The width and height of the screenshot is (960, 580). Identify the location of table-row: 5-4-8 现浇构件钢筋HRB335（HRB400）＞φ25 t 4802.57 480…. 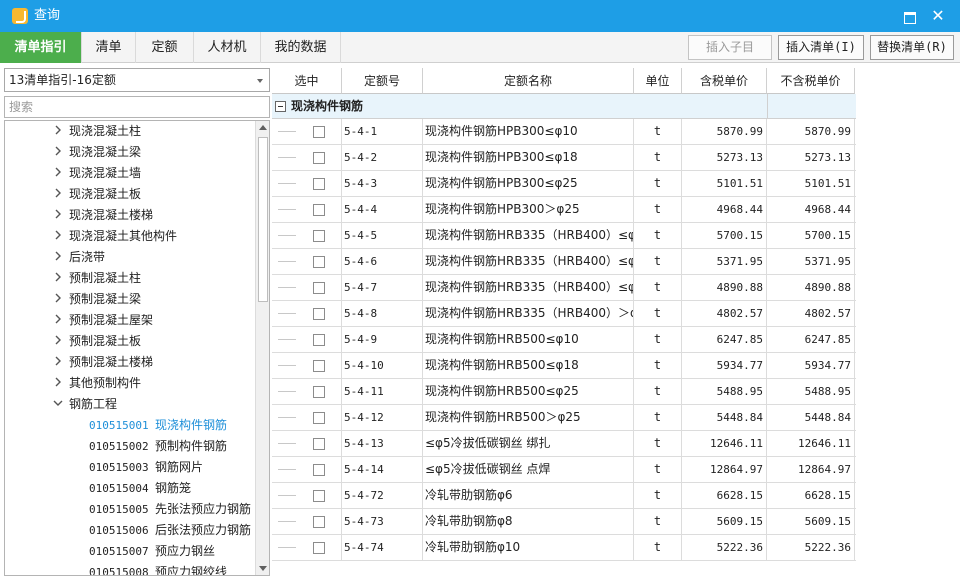
(564, 314).